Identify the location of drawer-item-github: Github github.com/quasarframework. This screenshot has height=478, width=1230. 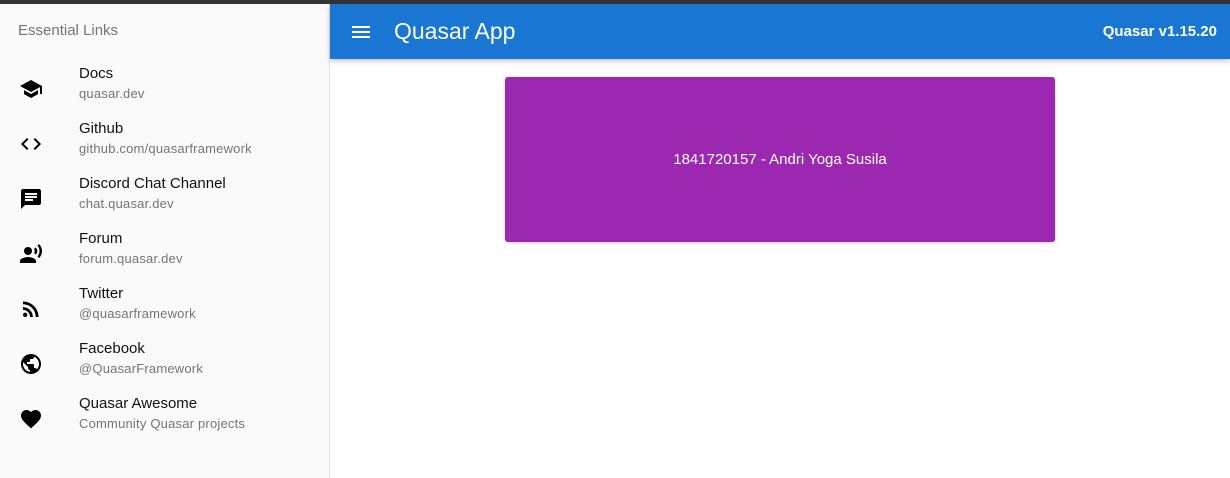
(164, 146).